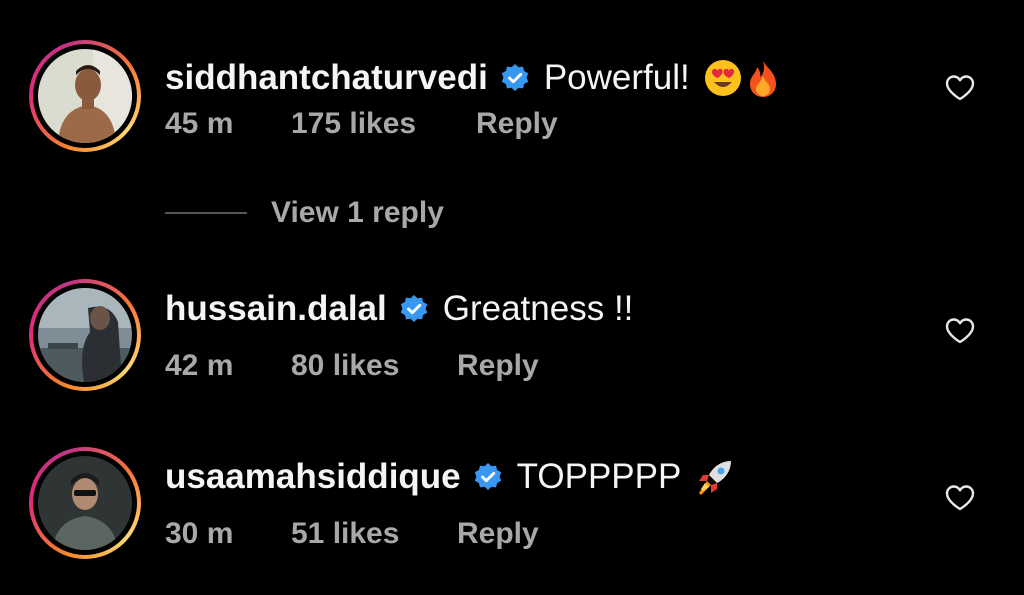 This screenshot has width=1024, height=595. I want to click on view-replies-toggle: View 1 reply, so click(335, 213).